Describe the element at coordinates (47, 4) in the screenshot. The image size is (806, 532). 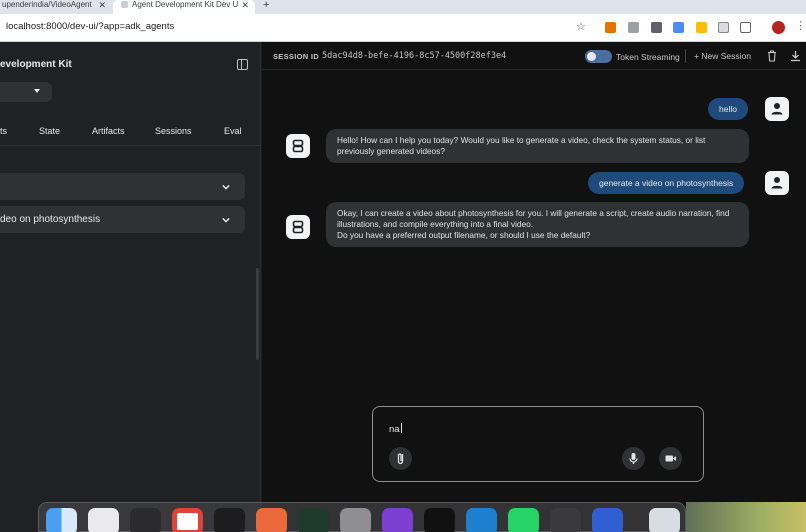
I see `browser-tab-label: upenderindia/VideoAgent` at that location.